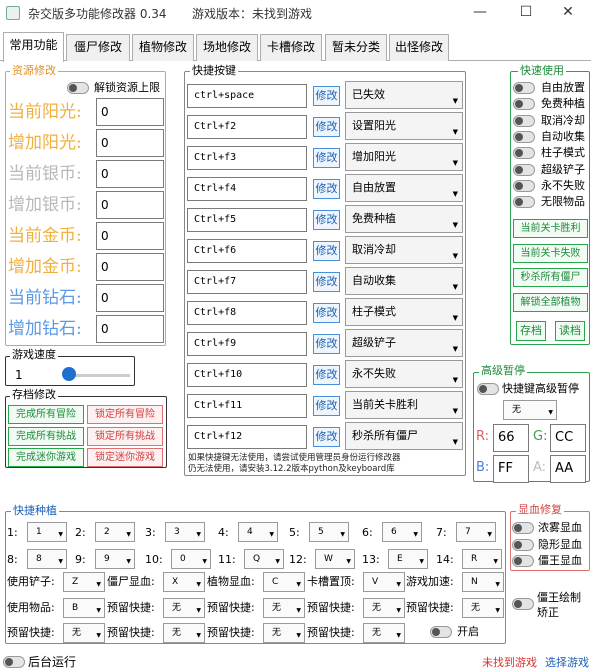 The width and height of the screenshot is (591, 670). What do you see at coordinates (46, 436) in the screenshot?
I see `complete-challenge-button: 完成所有挑战` at bounding box center [46, 436].